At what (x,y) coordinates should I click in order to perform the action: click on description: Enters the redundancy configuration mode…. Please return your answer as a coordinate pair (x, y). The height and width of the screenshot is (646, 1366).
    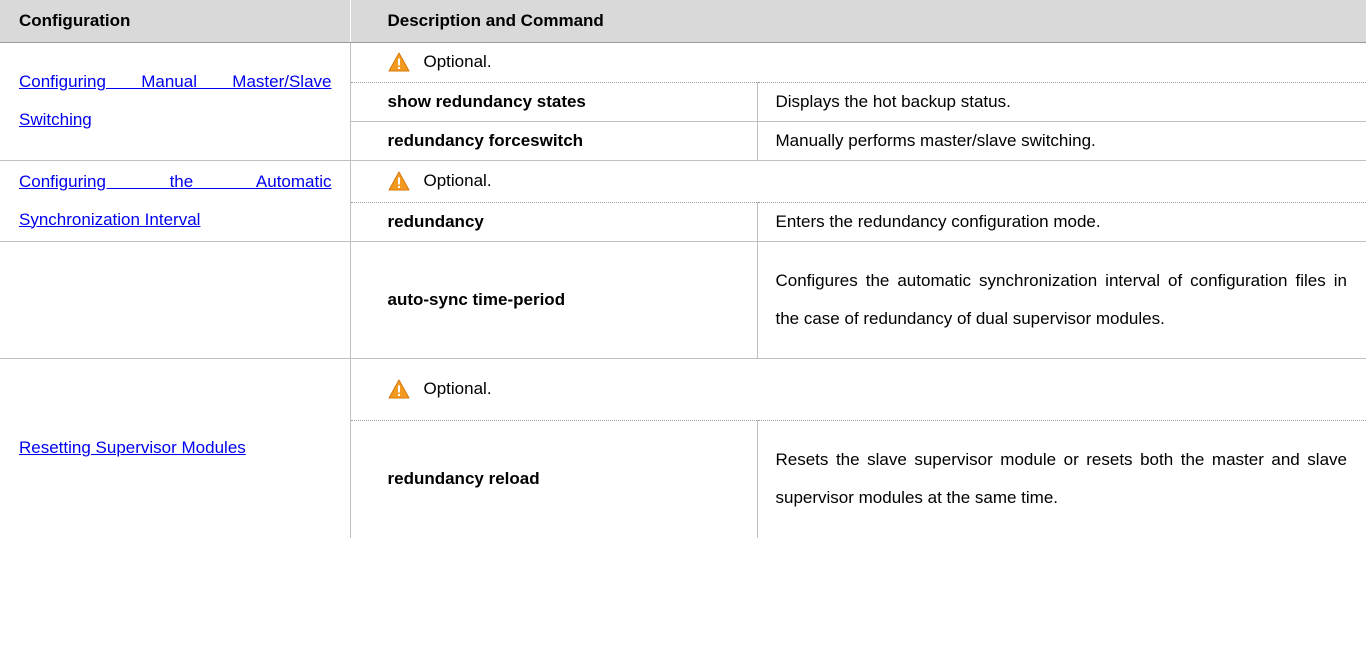
    Looking at the image, I should click on (1061, 222).